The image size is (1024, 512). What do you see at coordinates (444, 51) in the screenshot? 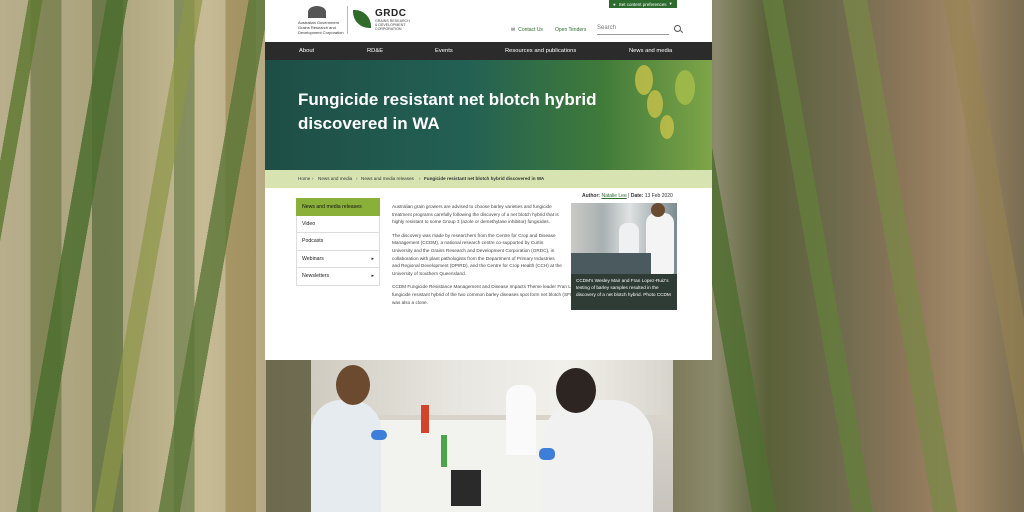
I see `nav-item-events: Events` at bounding box center [444, 51].